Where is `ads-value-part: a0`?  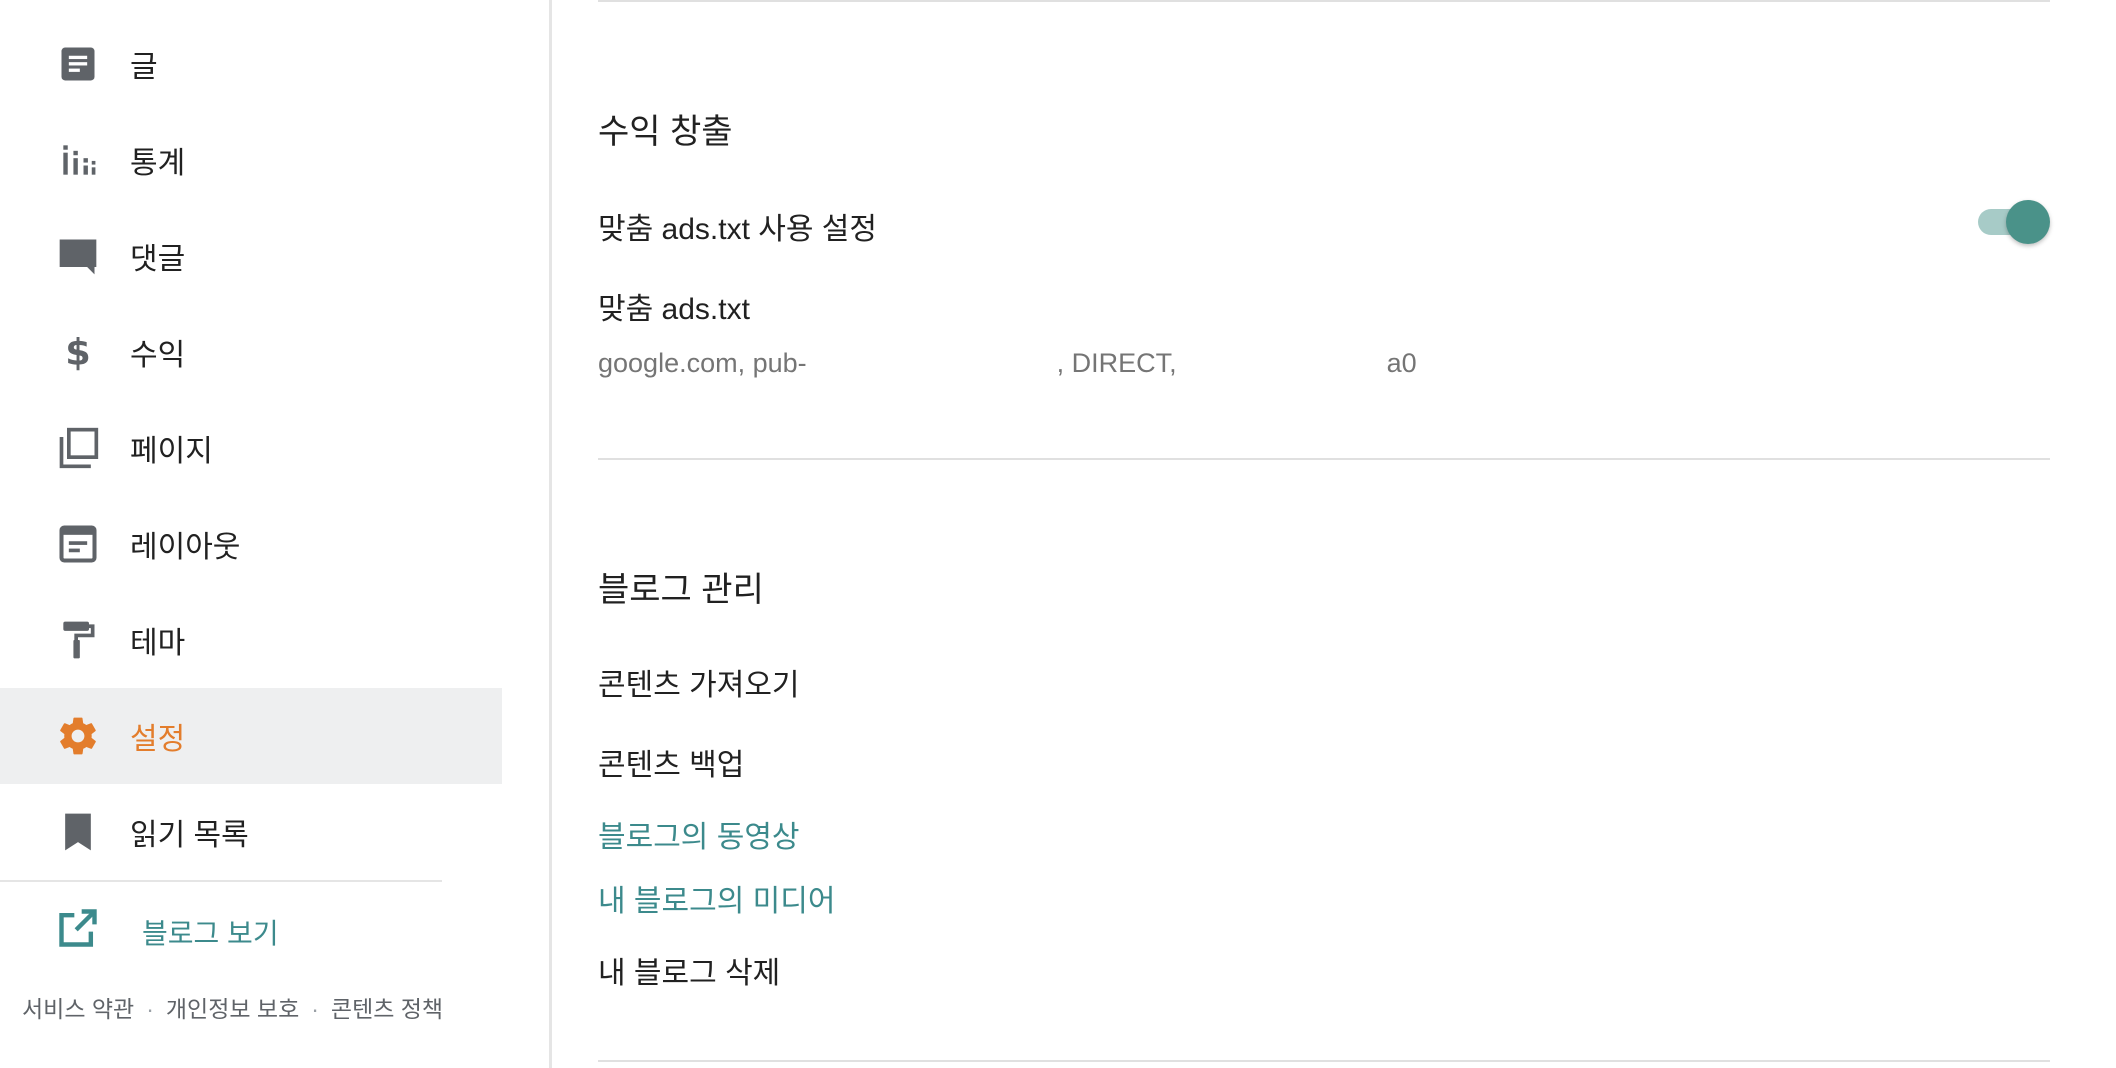 ads-value-part: a0 is located at coordinates (1401, 363).